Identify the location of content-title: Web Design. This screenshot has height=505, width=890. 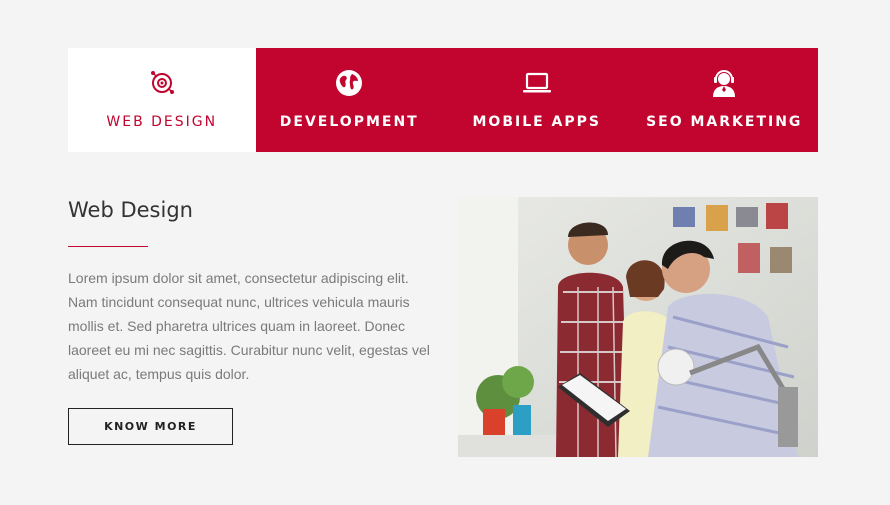
(130, 210).